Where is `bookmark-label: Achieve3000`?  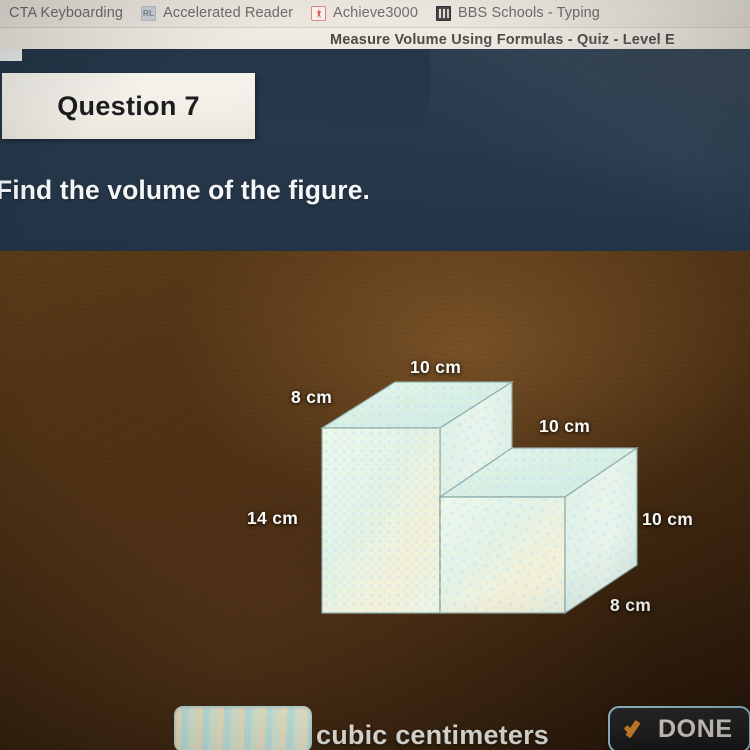 bookmark-label: Achieve3000 is located at coordinates (375, 13).